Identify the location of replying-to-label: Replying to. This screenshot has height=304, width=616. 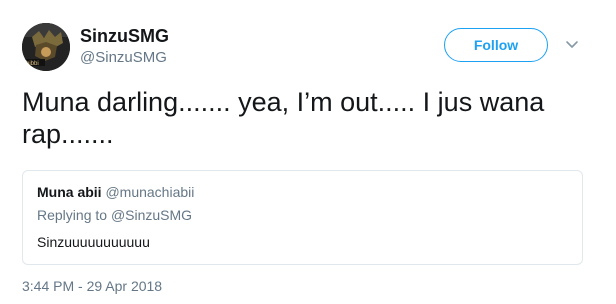
(72, 215).